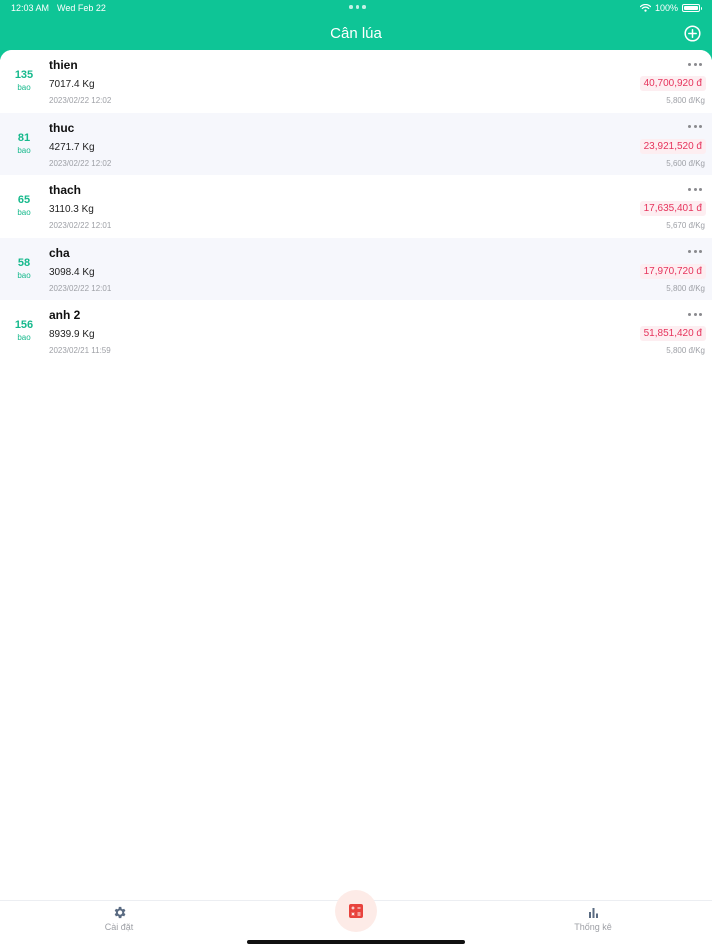  Describe the element at coordinates (59, 252) in the screenshot. I see `item-name: cha` at that location.